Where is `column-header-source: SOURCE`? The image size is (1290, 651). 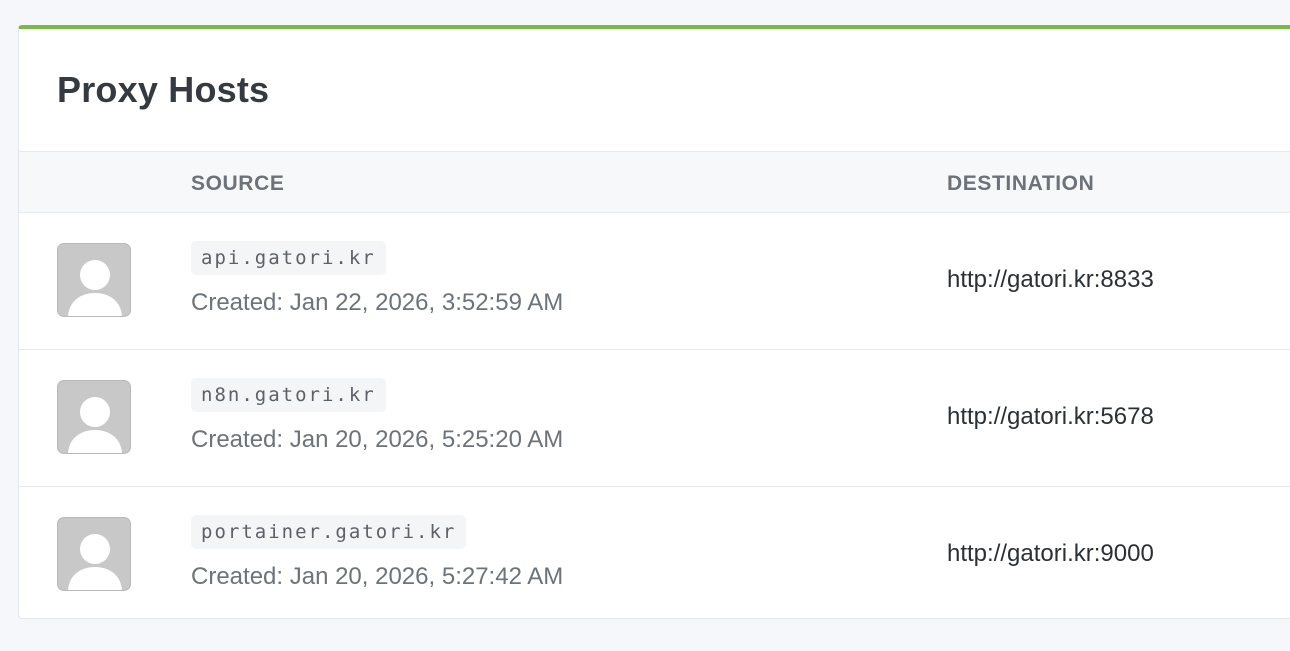
column-header-source: SOURCE is located at coordinates (237, 184).